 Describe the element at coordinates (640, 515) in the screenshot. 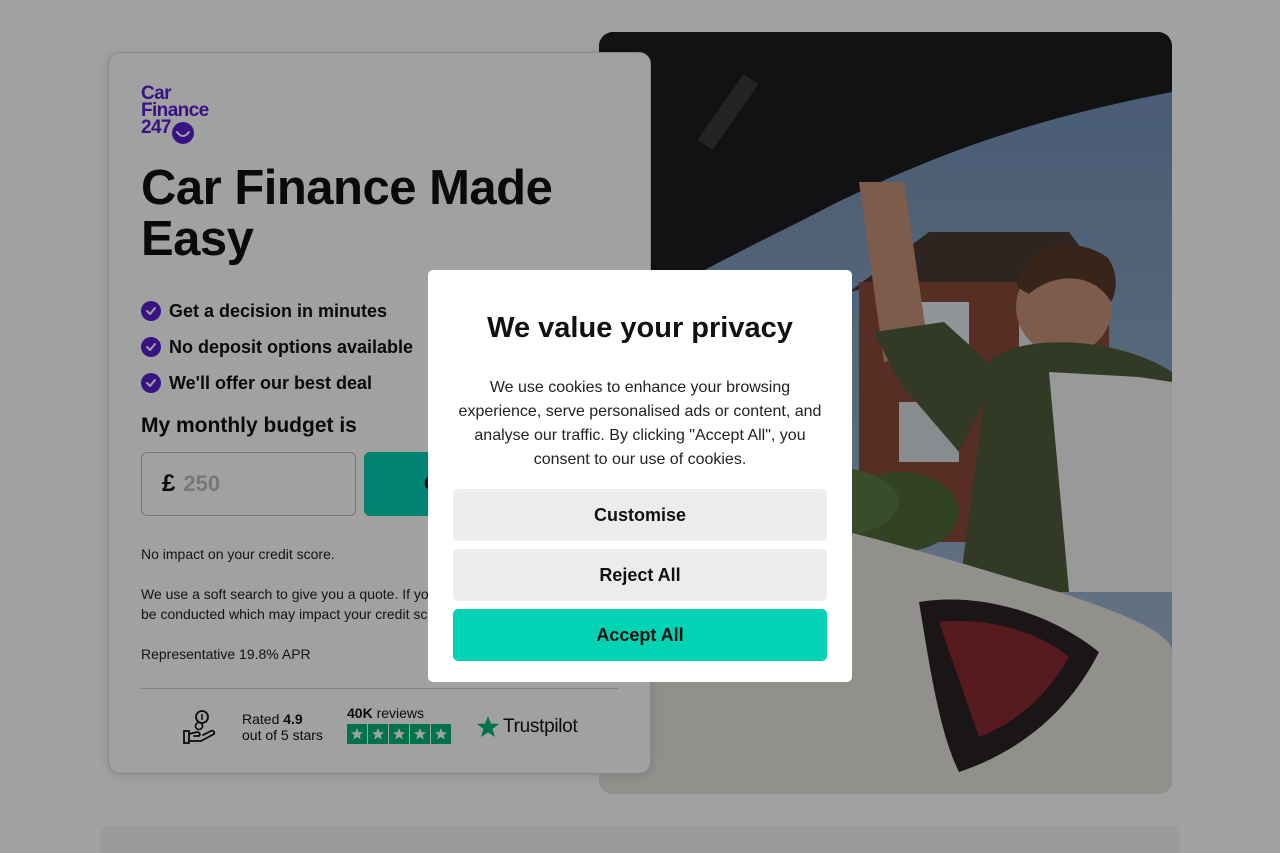

I see `customise-button: Customise` at that location.